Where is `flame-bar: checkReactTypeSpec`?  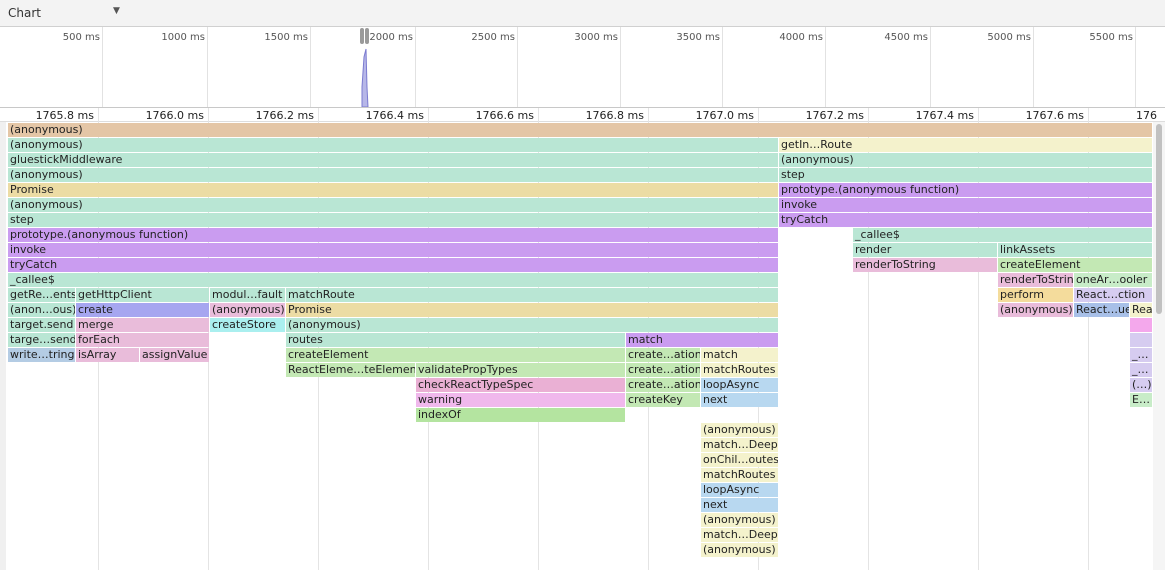
flame-bar: checkReactTypeSpec is located at coordinates (521, 385).